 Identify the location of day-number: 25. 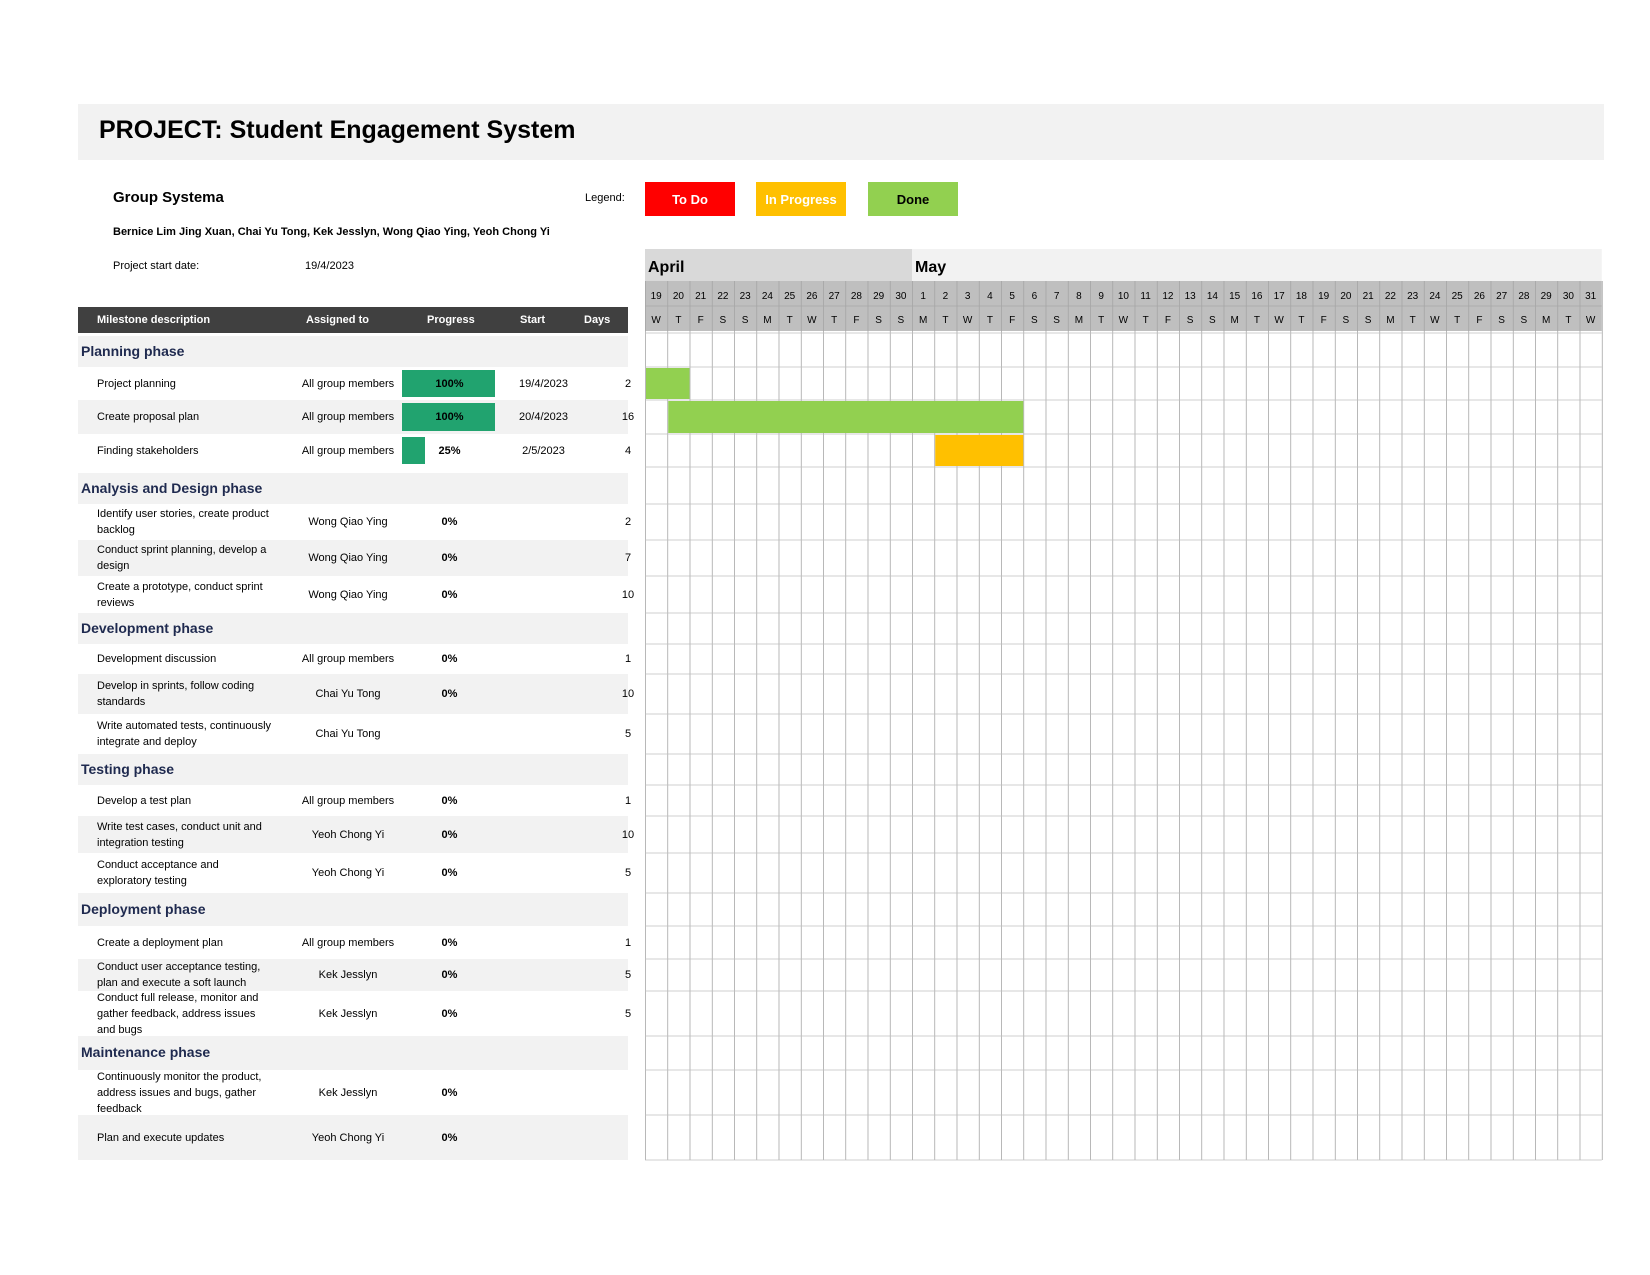
(1458, 296).